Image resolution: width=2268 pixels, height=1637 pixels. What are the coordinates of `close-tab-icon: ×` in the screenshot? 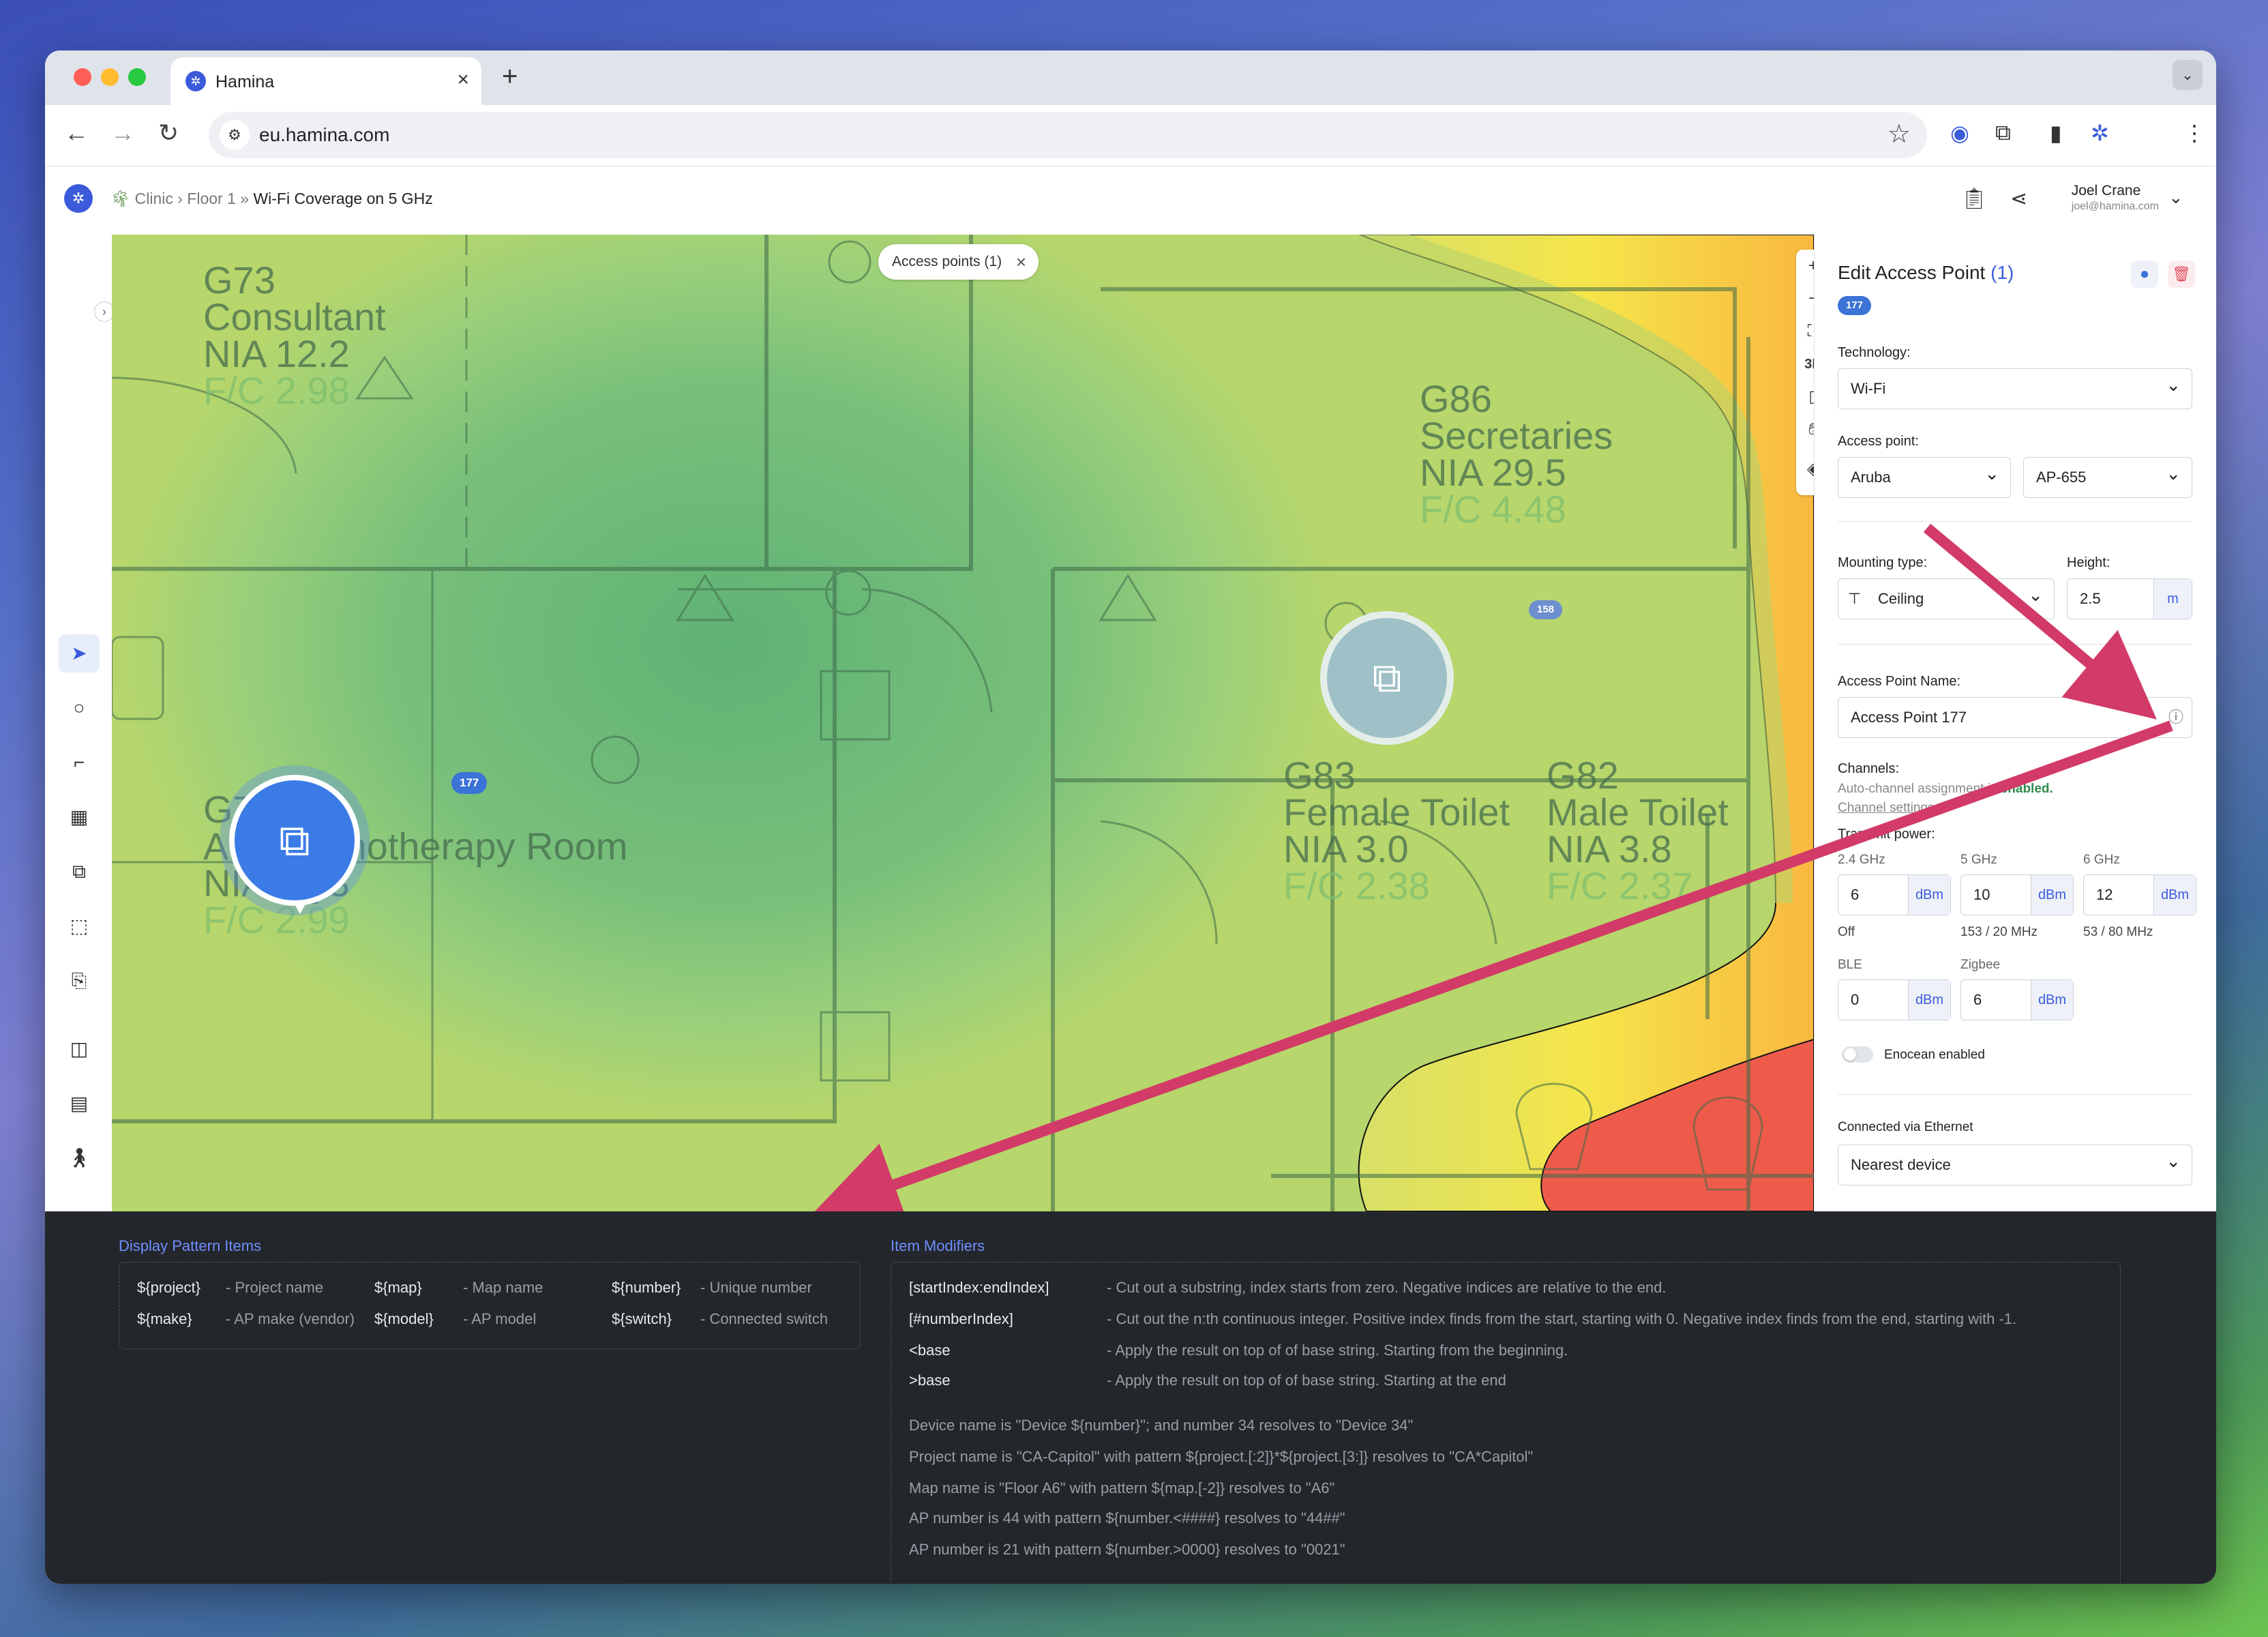 It's located at (463, 79).